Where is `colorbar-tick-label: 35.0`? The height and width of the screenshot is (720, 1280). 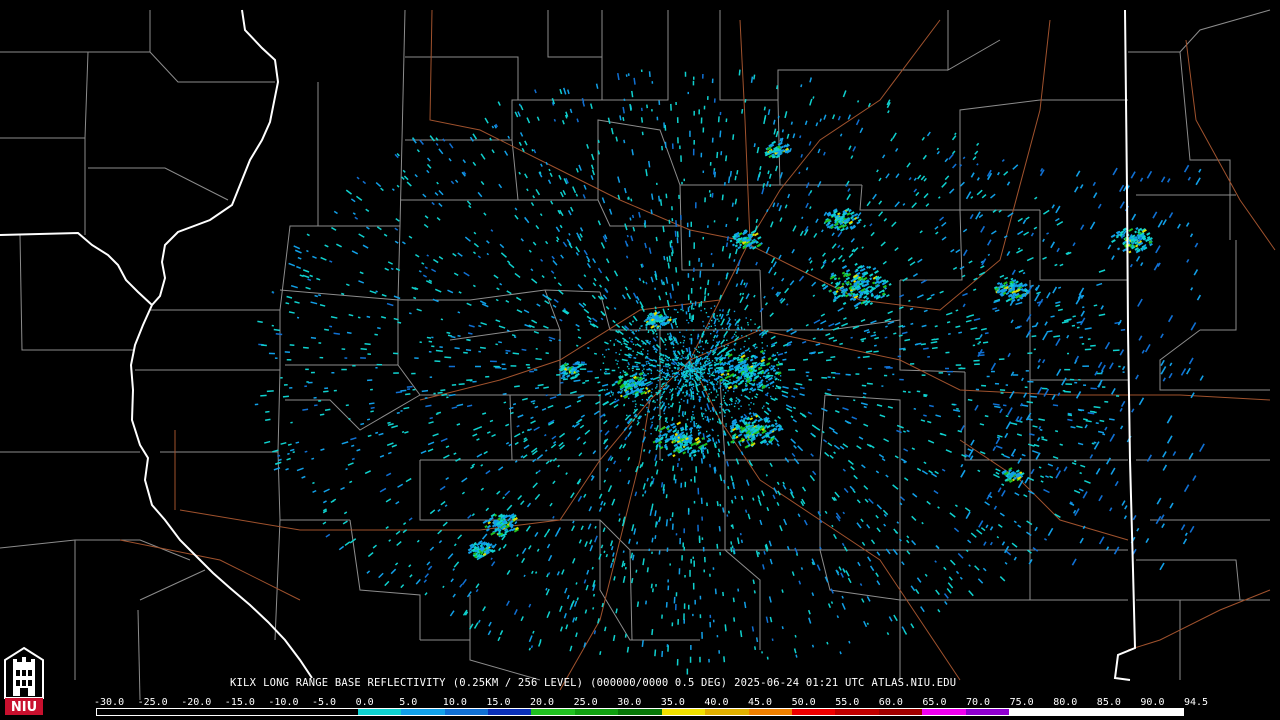
colorbar-tick-label: 35.0 is located at coordinates (672, 702).